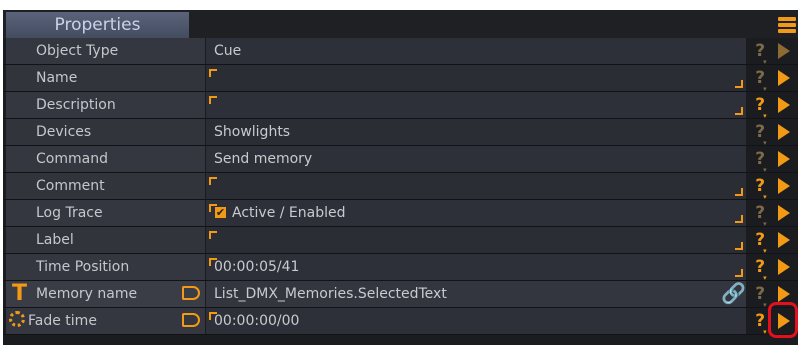 This screenshot has width=798, height=345. I want to click on property-label-cell: Command, so click(105, 159).